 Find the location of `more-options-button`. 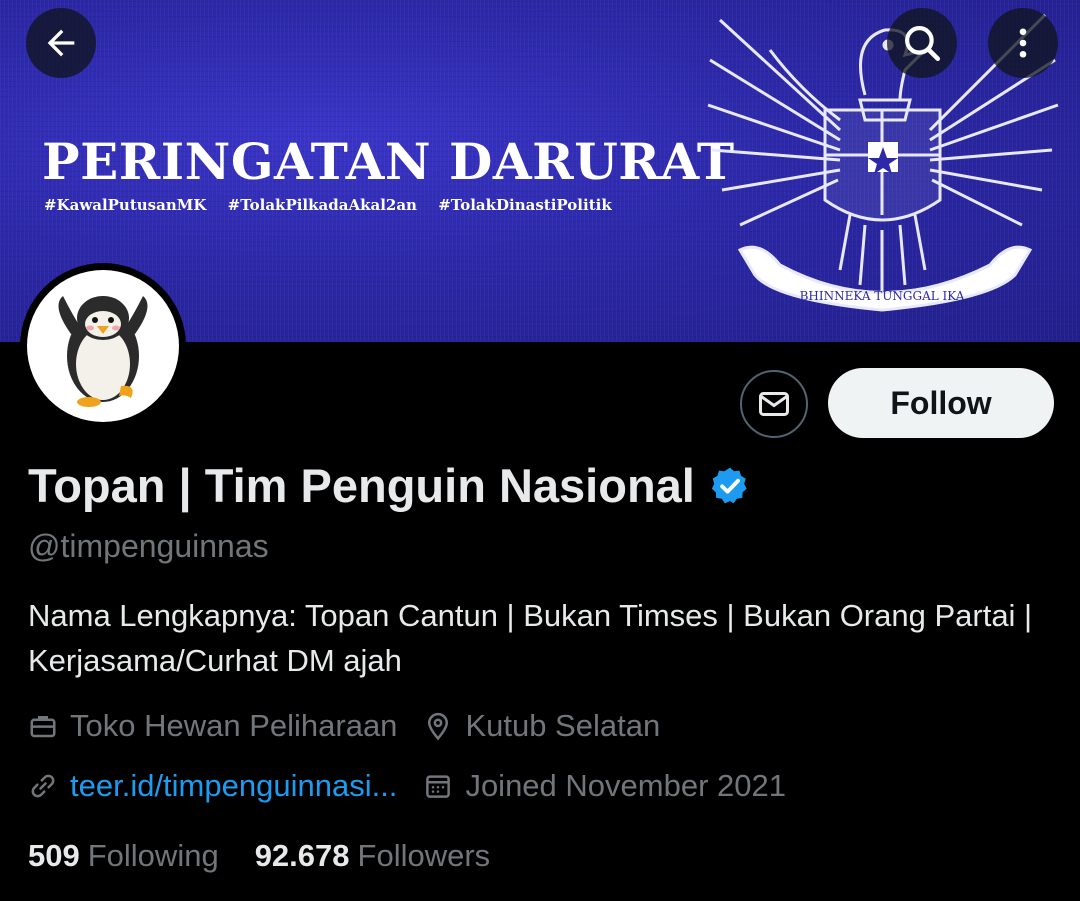

more-options-button is located at coordinates (1023, 43).